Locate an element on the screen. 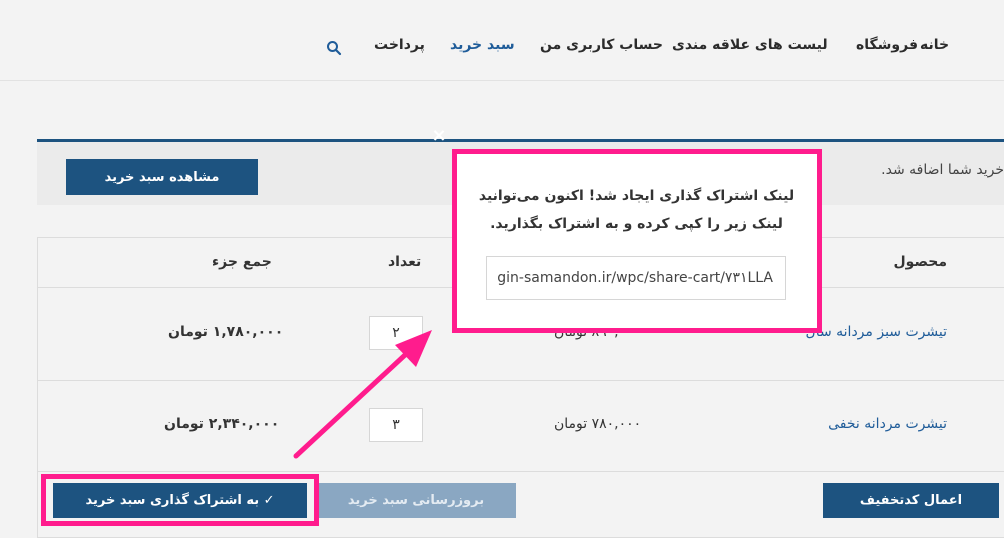  share-url-field: gin-samandon.ir/wpc/share-cart/۷۳۱LLA is located at coordinates (636, 278).